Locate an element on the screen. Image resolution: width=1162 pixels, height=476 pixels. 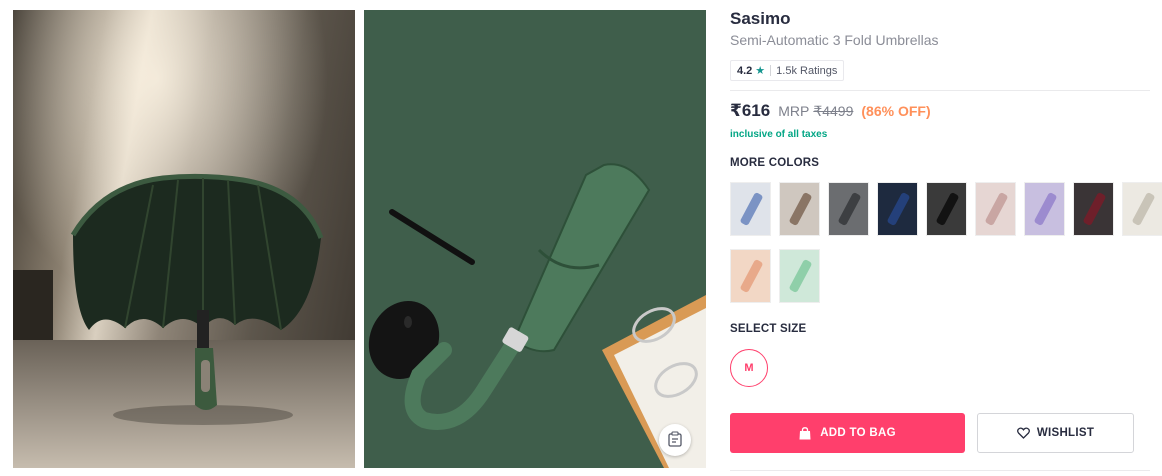
color-swatch-maroon is located at coordinates (1093, 209).